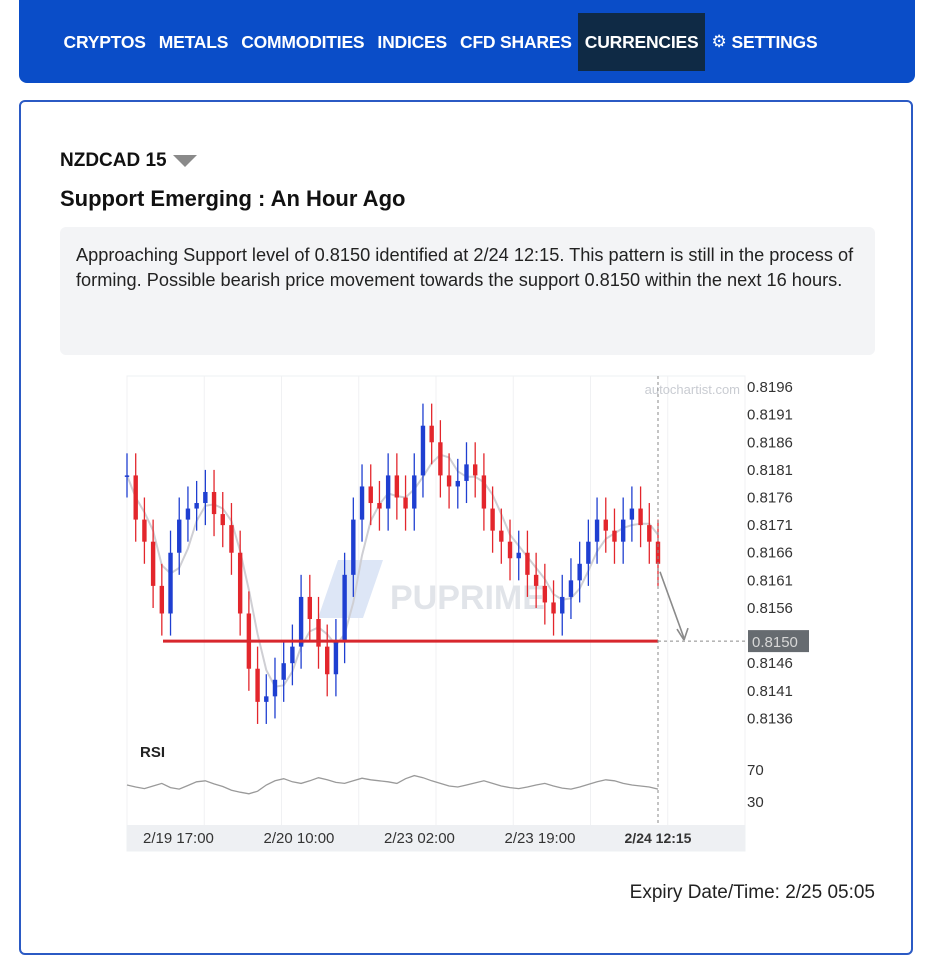 The width and height of the screenshot is (930, 966). What do you see at coordinates (770, 470) in the screenshot?
I see `y-tick-label: 0.8181` at bounding box center [770, 470].